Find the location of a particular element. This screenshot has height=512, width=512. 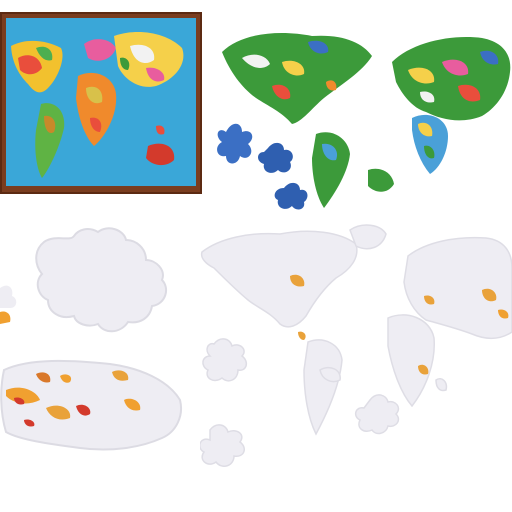

eurasia-shape is located at coordinates (451, 79).